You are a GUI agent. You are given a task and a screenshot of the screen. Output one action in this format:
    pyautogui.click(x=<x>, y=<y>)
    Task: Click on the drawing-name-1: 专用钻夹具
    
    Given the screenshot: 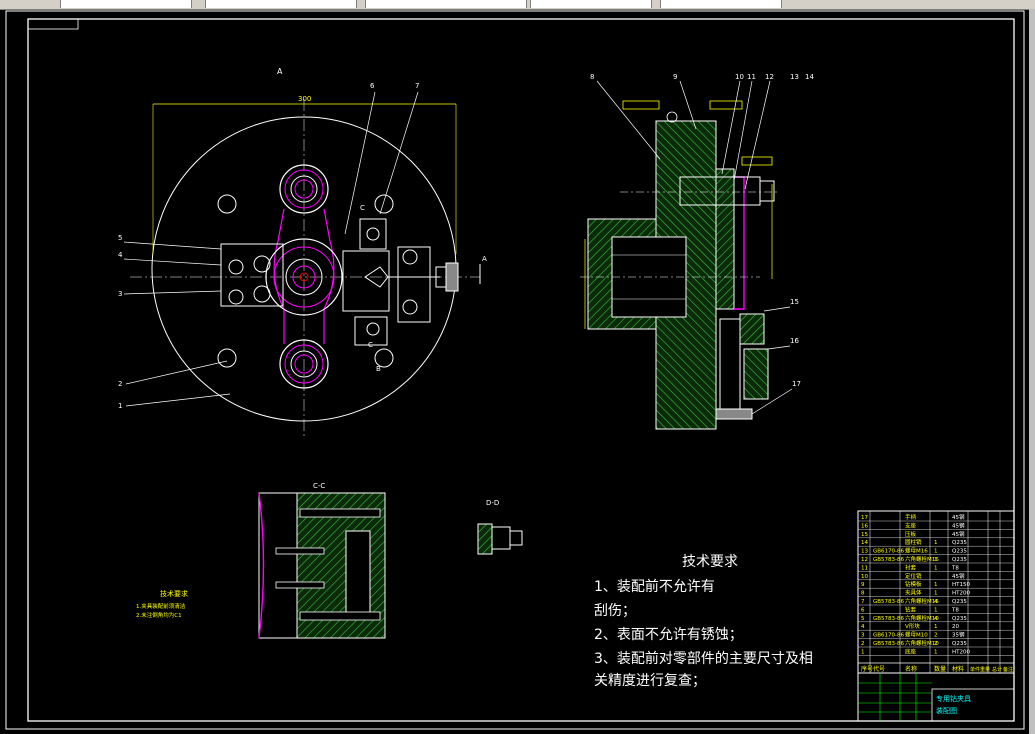 What is the action you would take?
    pyautogui.click(x=953, y=698)
    